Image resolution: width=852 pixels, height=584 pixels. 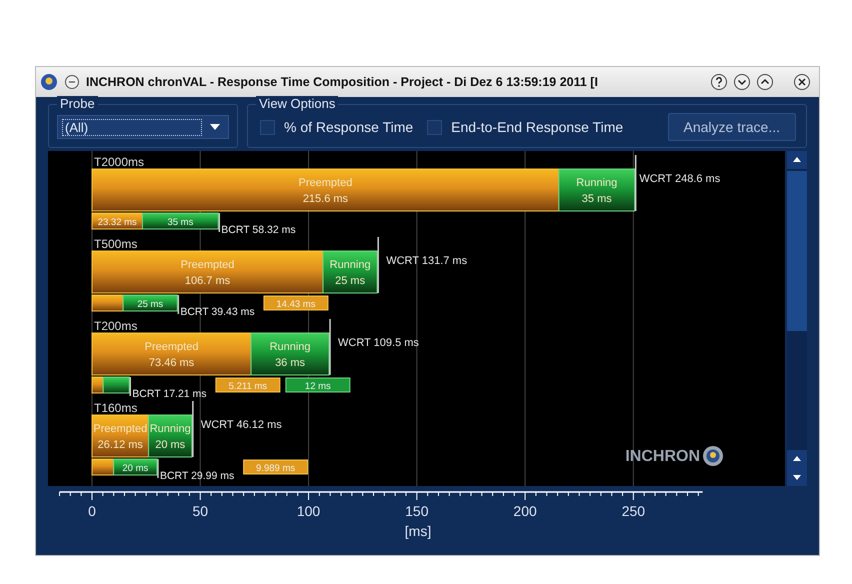 I want to click on minimize-icon, so click(x=742, y=82).